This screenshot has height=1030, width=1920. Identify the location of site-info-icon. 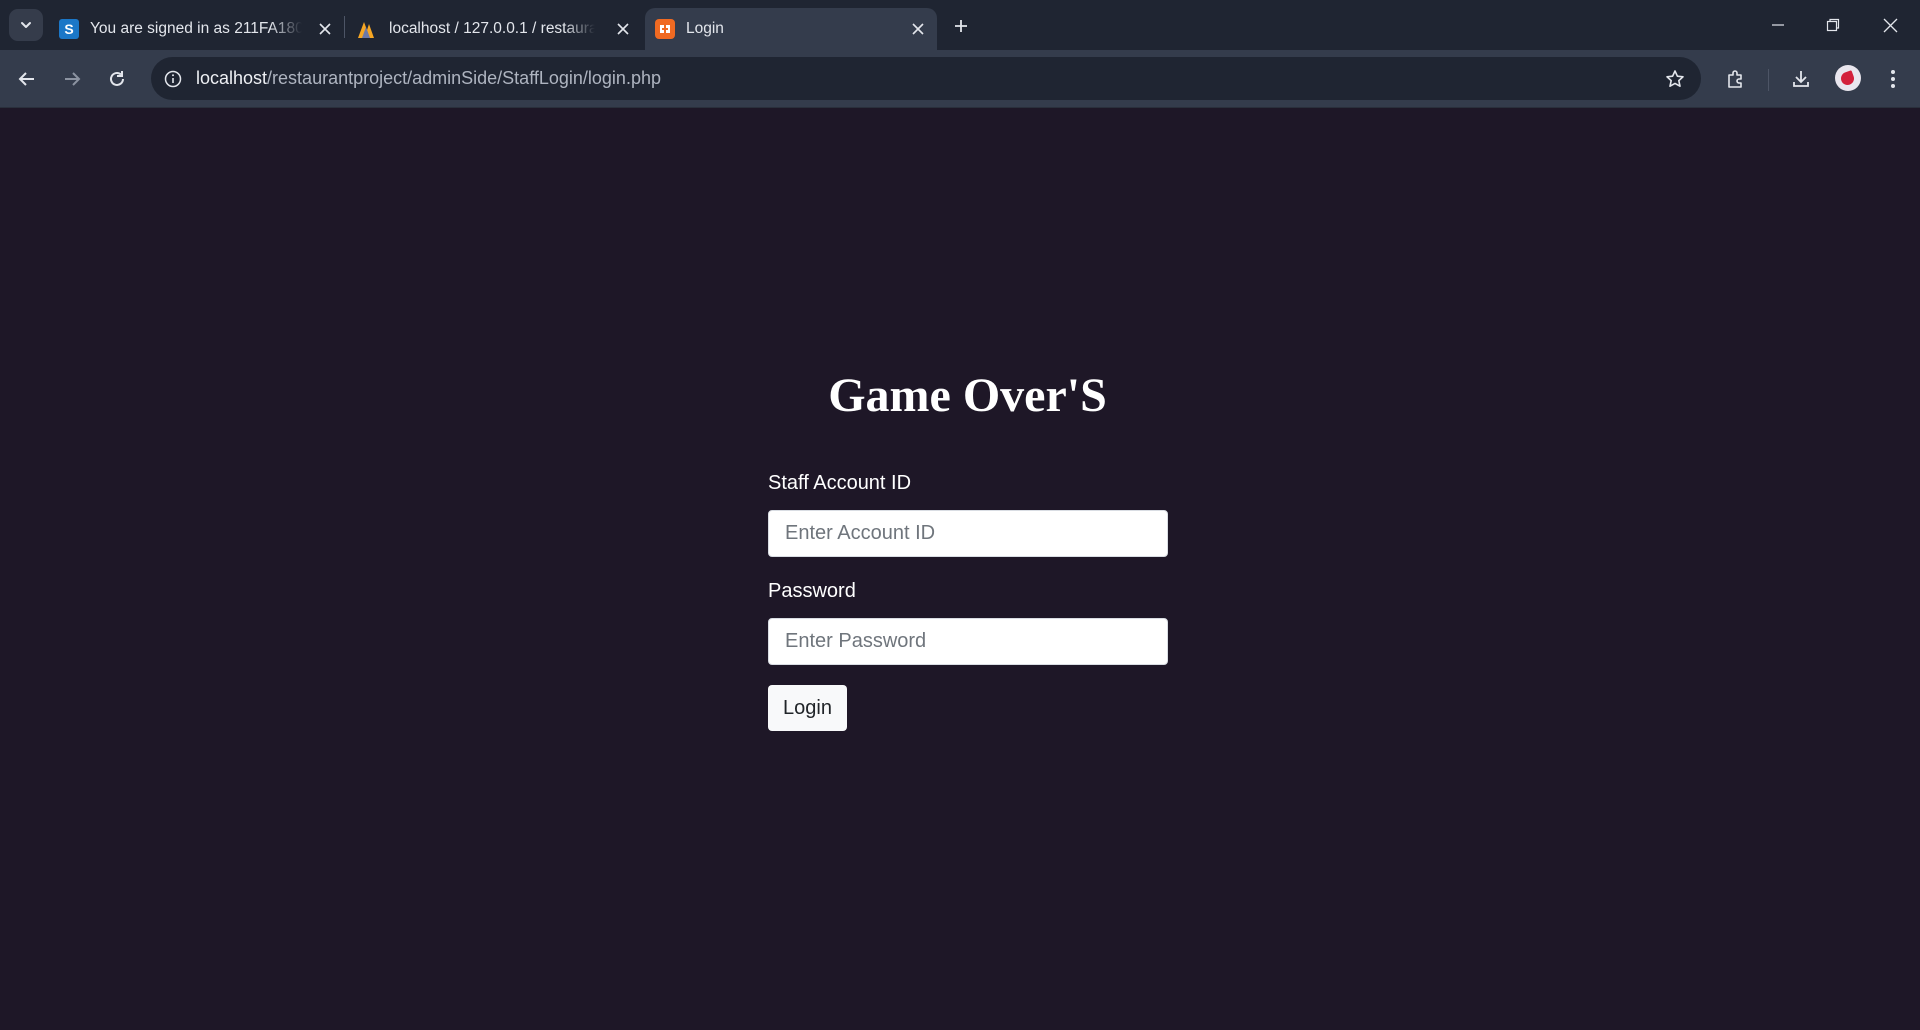
(173, 79).